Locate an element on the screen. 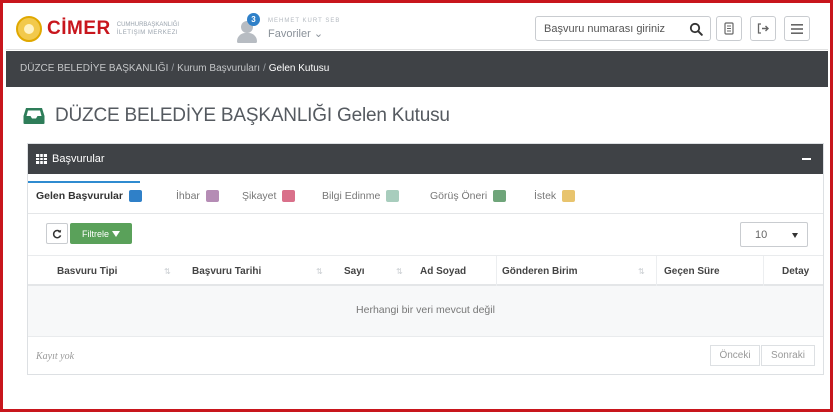  next-page-button: Sonraki is located at coordinates (788, 355).